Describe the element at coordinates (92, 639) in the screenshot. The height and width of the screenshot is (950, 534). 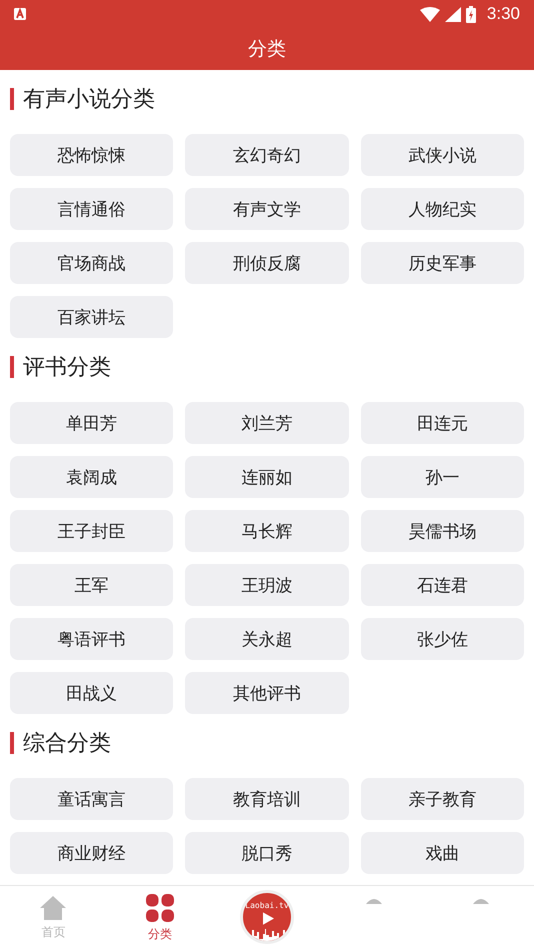
I see `category-button: 粤语评书` at that location.